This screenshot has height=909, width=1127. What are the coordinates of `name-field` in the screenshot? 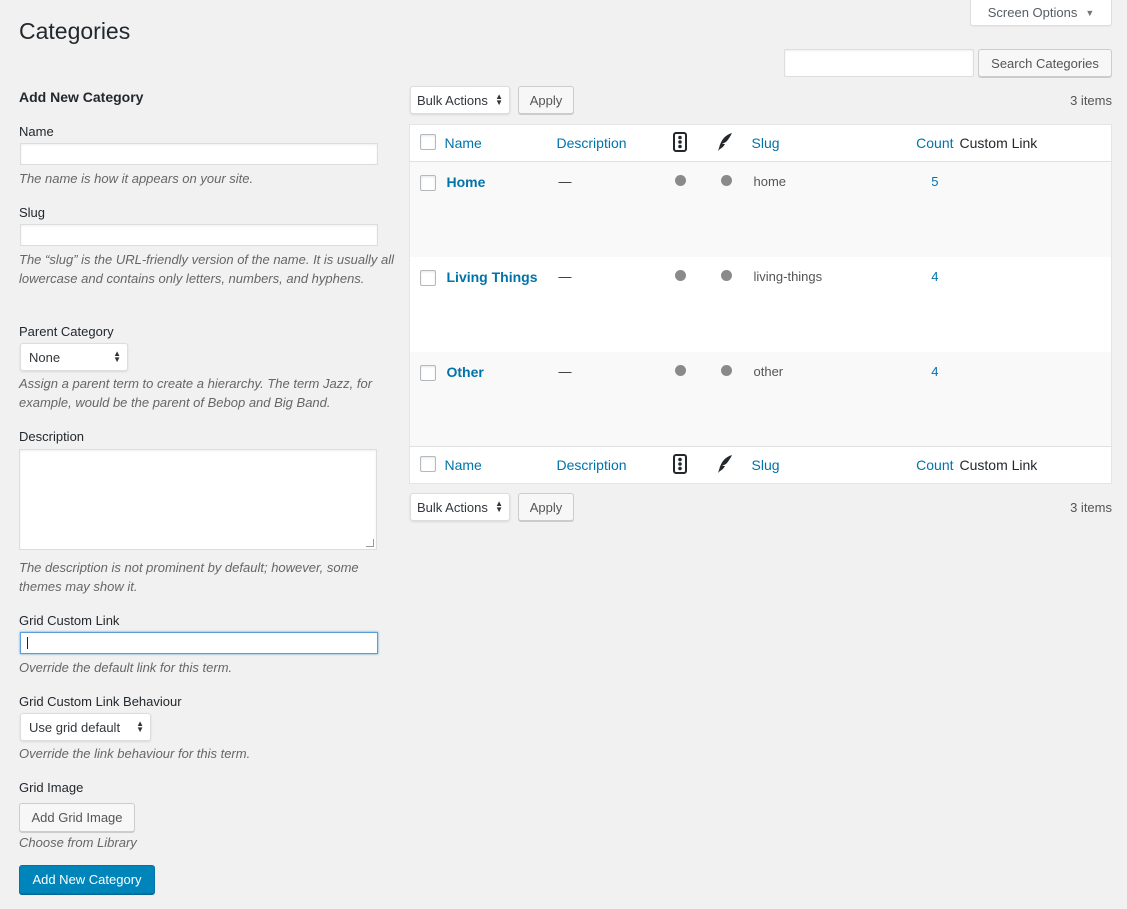 It's located at (199, 154).